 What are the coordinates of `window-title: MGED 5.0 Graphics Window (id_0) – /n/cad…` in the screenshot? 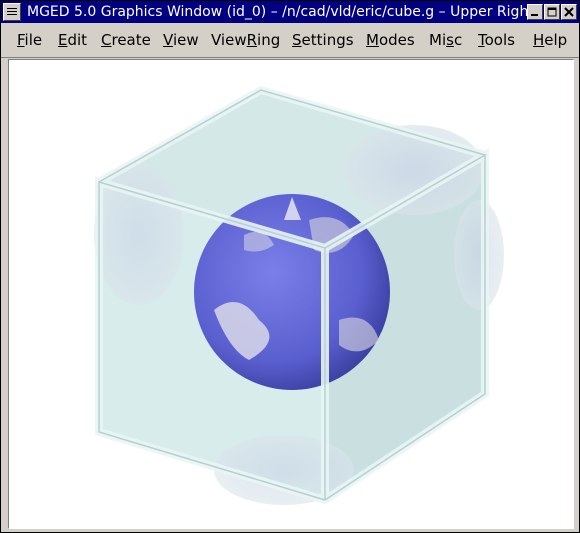 It's located at (280, 12).